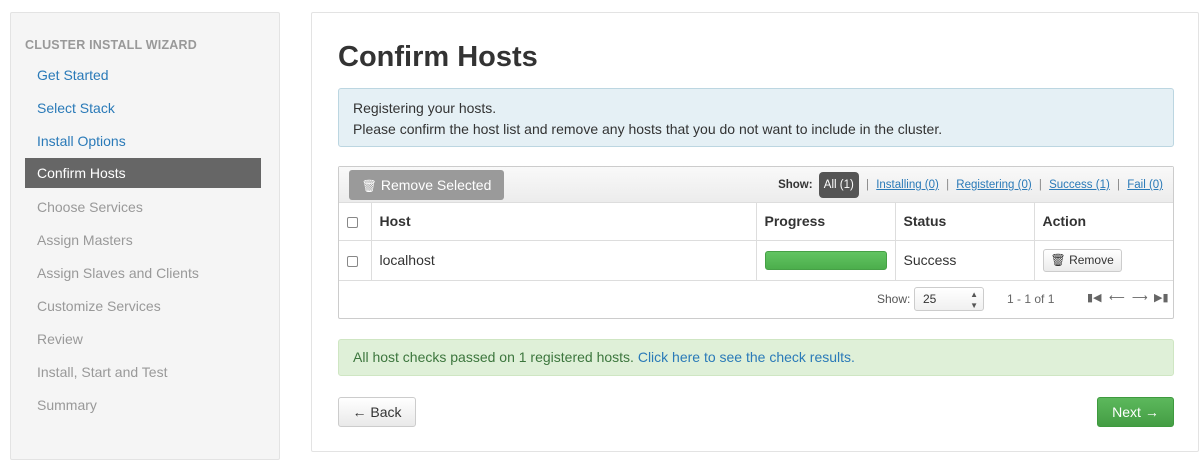 This screenshot has height=462, width=1203. Describe the element at coordinates (907, 185) in the screenshot. I see `filter-installing: Installing (0)` at that location.